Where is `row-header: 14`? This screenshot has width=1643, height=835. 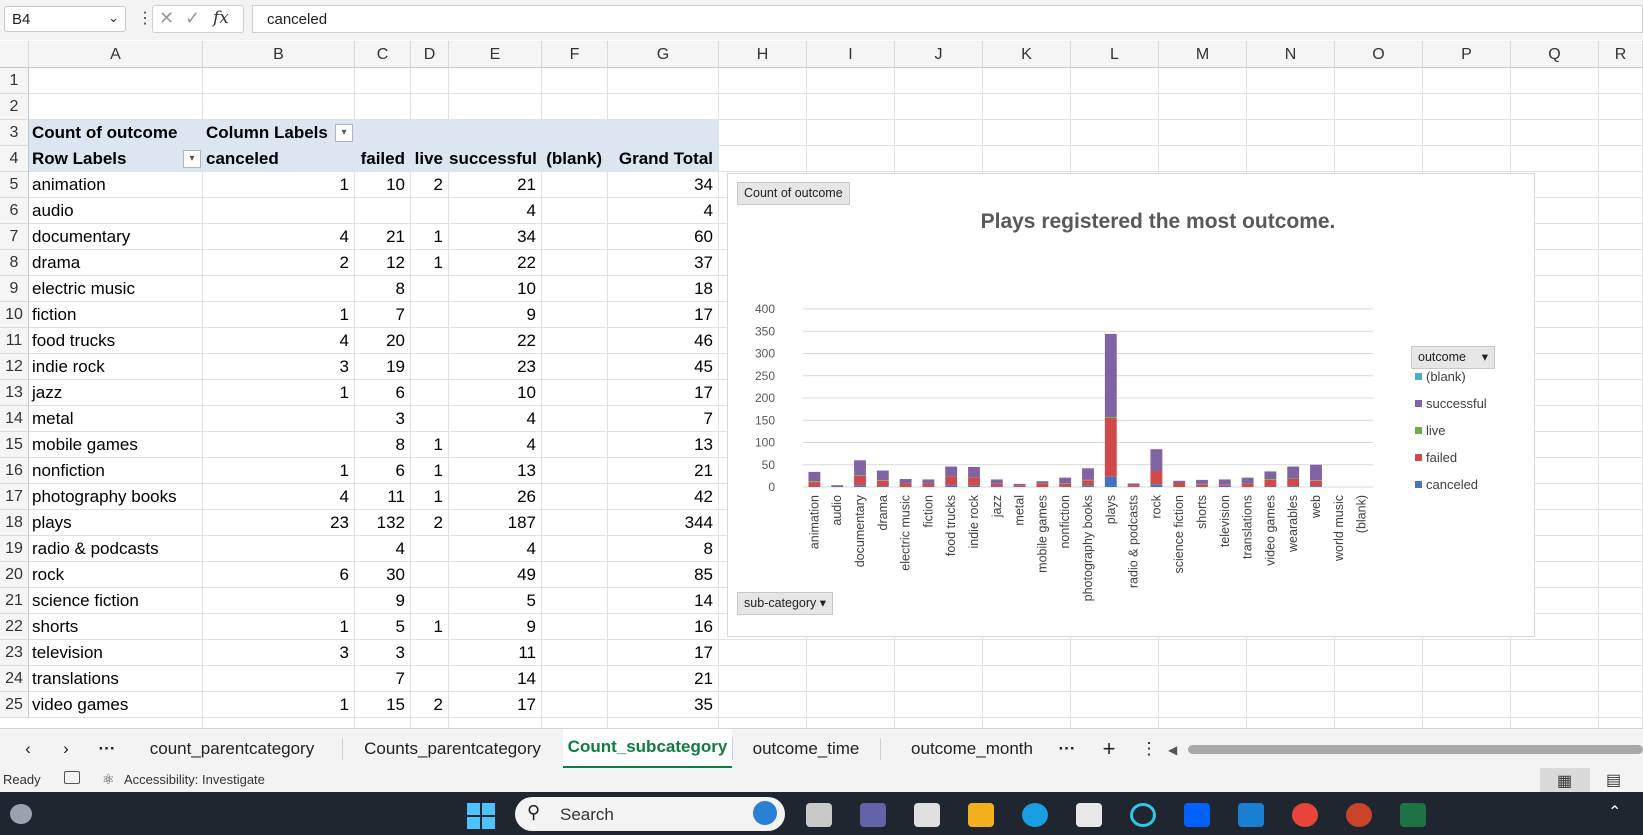
row-header: 14 is located at coordinates (14, 419).